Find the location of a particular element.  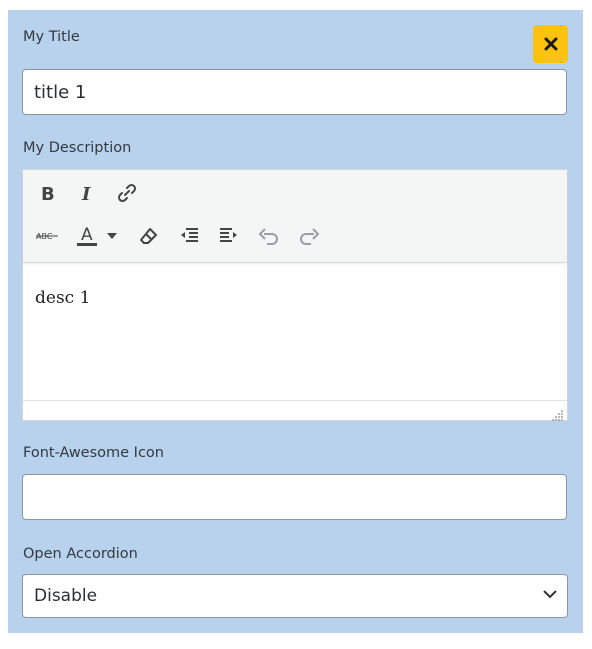

indent-icon is located at coordinates (228, 235).